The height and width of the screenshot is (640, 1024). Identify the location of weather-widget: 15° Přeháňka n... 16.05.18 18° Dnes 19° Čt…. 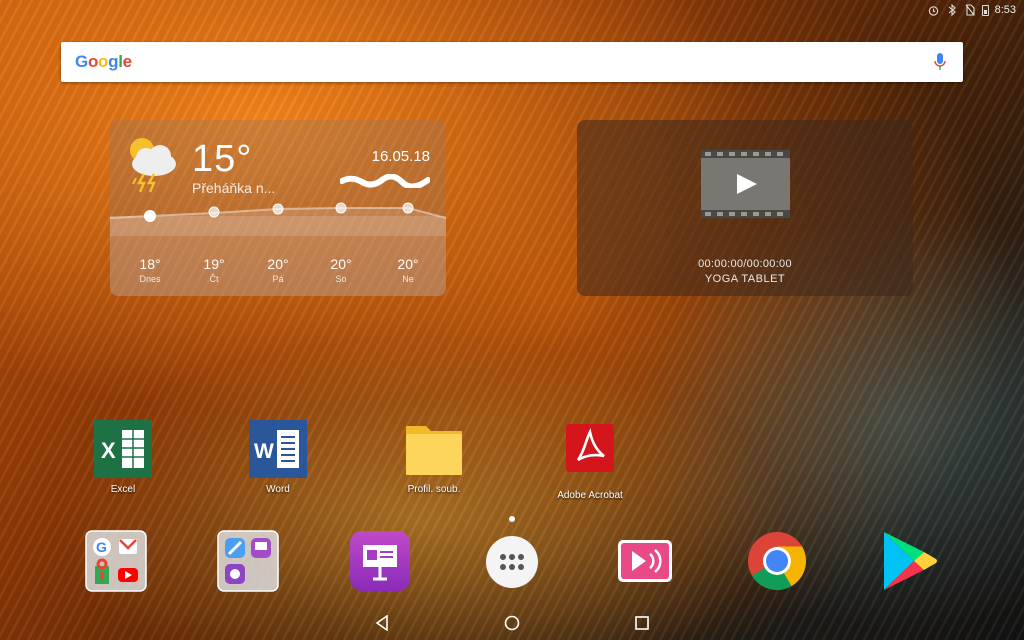
(278, 208).